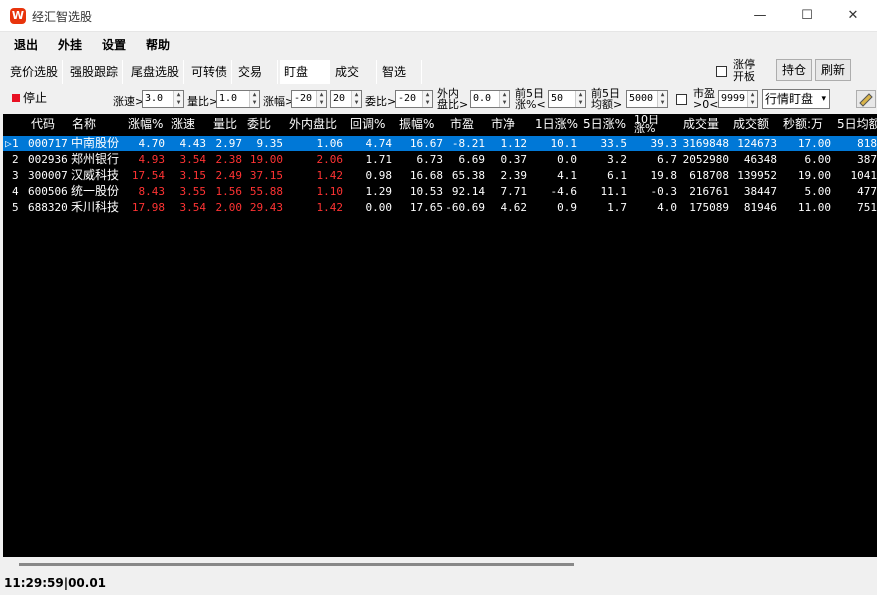 The width and height of the screenshot is (877, 595). Describe the element at coordinates (95, 143) in the screenshot. I see `cell-name: 中南股份` at that location.